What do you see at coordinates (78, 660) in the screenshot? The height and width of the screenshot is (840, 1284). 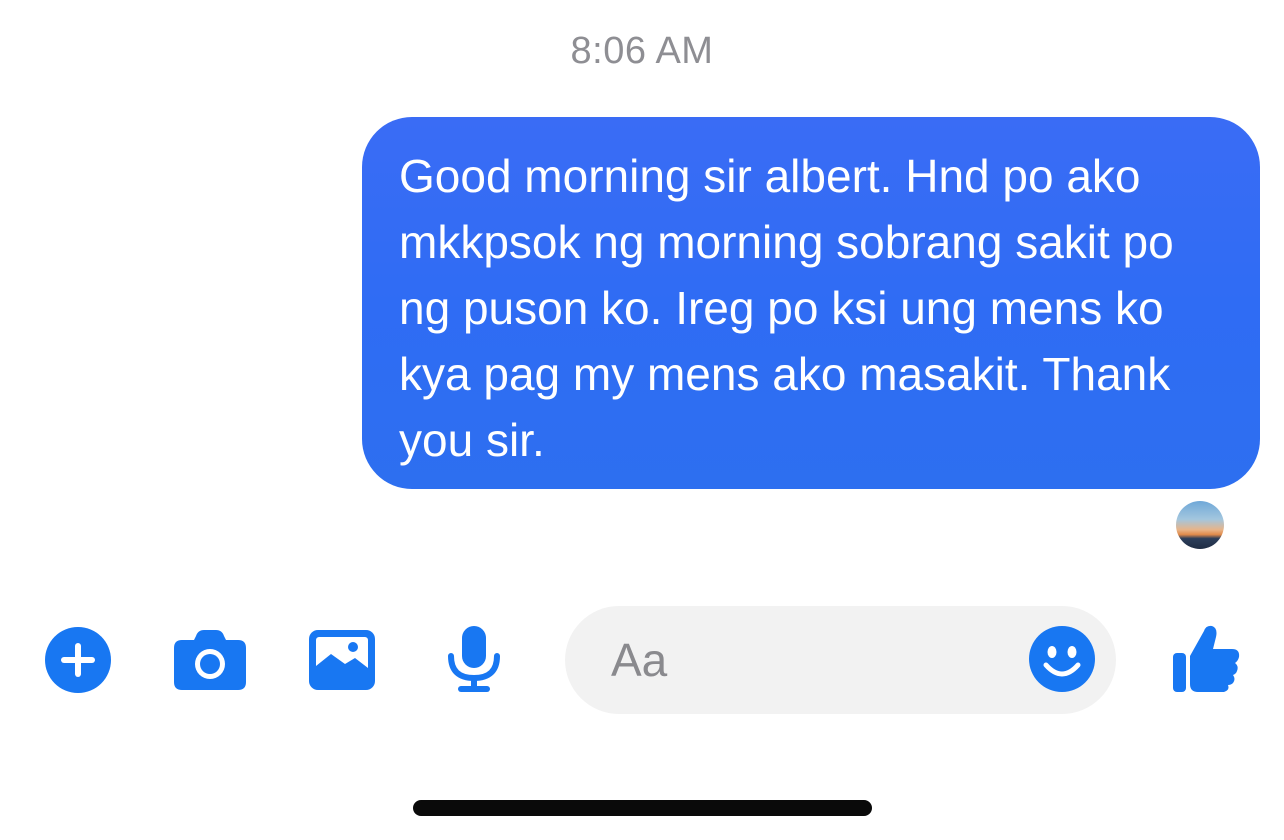 I see `plus-icon` at bounding box center [78, 660].